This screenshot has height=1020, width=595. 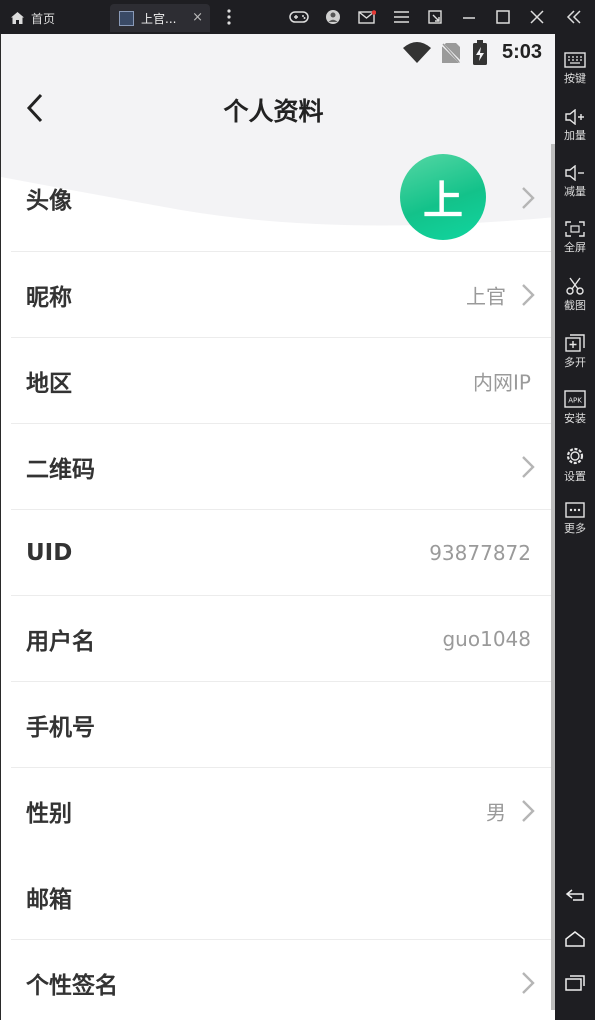 I want to click on emulator-titlebar: 首页 上官... ×, so click(x=297, y=17).